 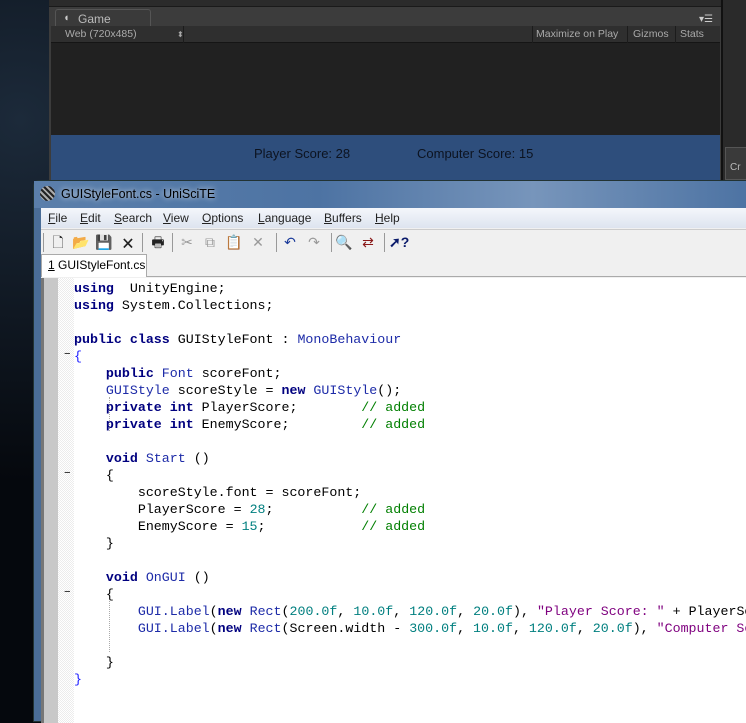 What do you see at coordinates (133, 218) in the screenshot?
I see `menu-search: Search` at bounding box center [133, 218].